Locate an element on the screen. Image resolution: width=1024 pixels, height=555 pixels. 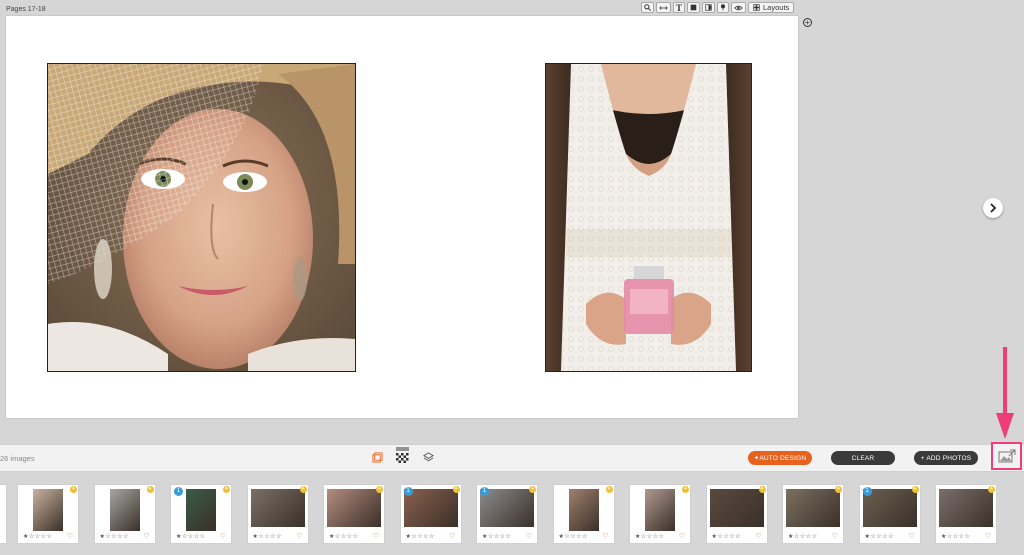
checker-grid-icon is located at coordinates (402, 455).